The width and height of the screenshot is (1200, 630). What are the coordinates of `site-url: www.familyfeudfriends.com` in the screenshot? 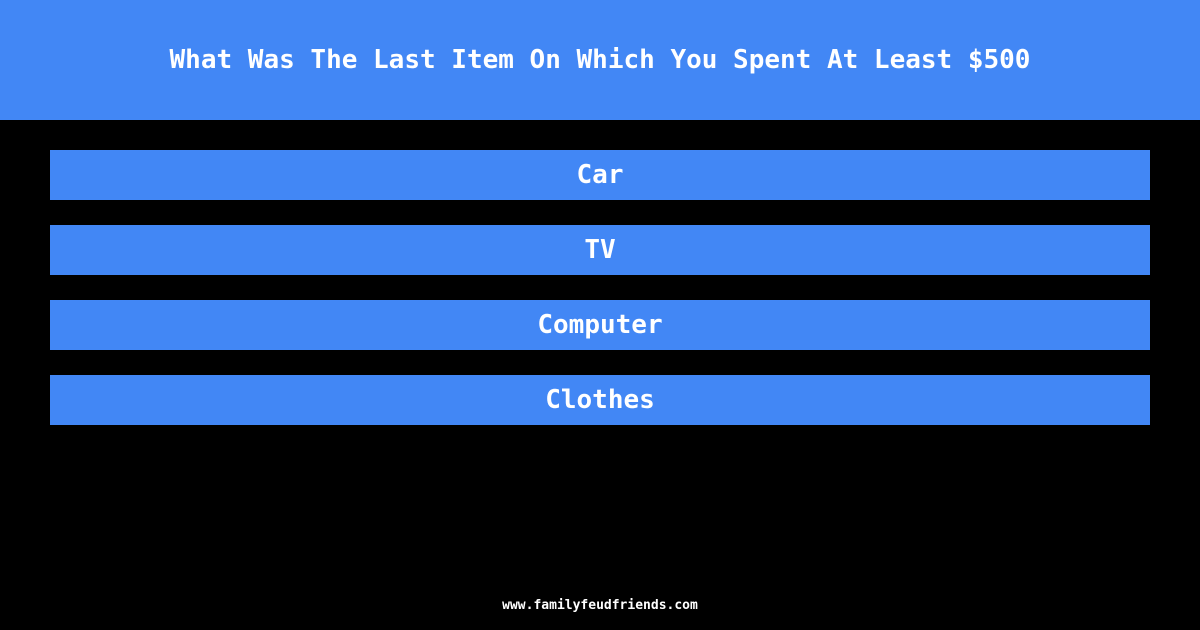 It's located at (600, 605).